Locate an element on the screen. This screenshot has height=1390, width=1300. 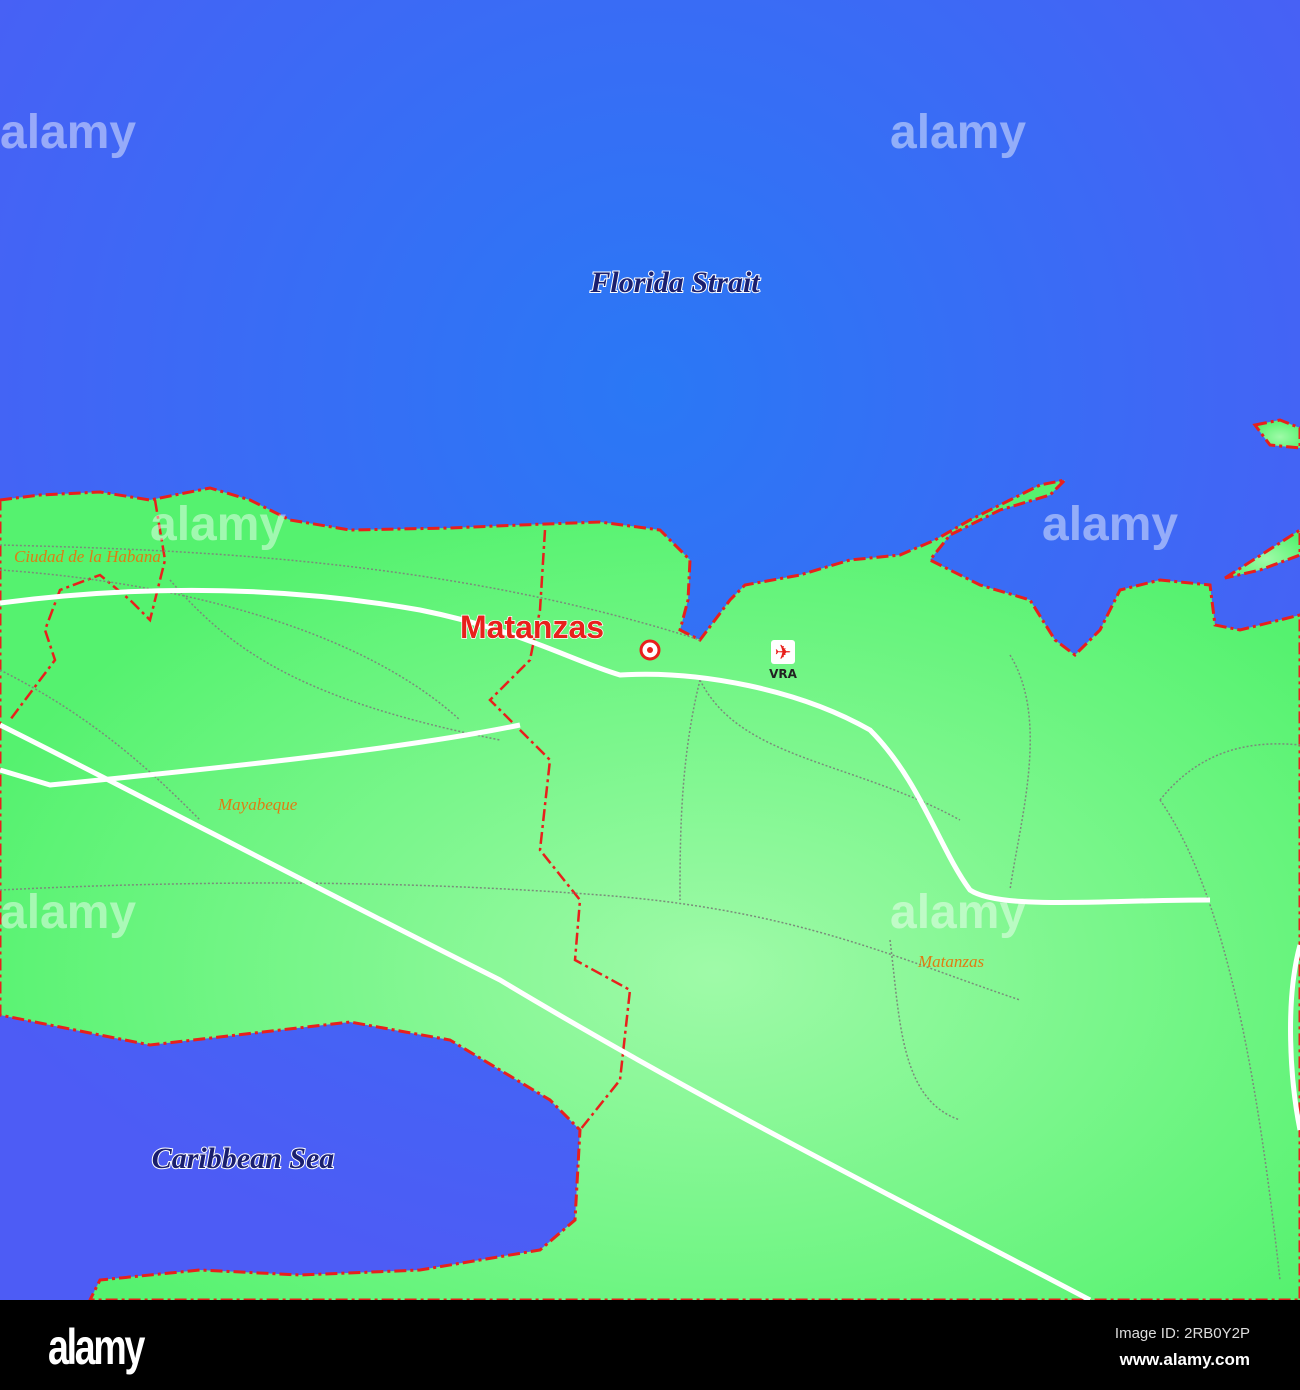
footer: alamy Image ID: 2RB0Y2P www.alamy.com is located at coordinates (650, 1345).